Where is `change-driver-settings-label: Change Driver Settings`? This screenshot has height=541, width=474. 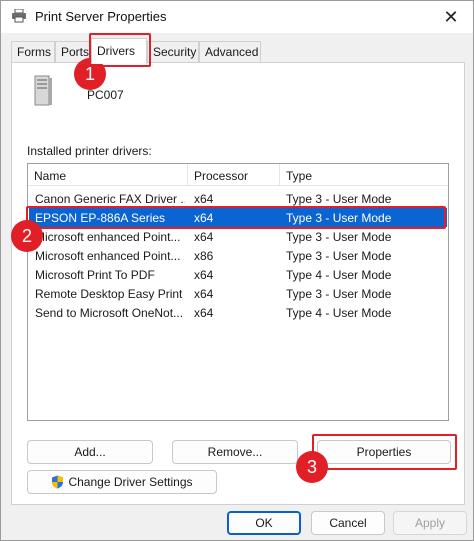
change-driver-settings-label: Change Driver Settings is located at coordinates (130, 482).